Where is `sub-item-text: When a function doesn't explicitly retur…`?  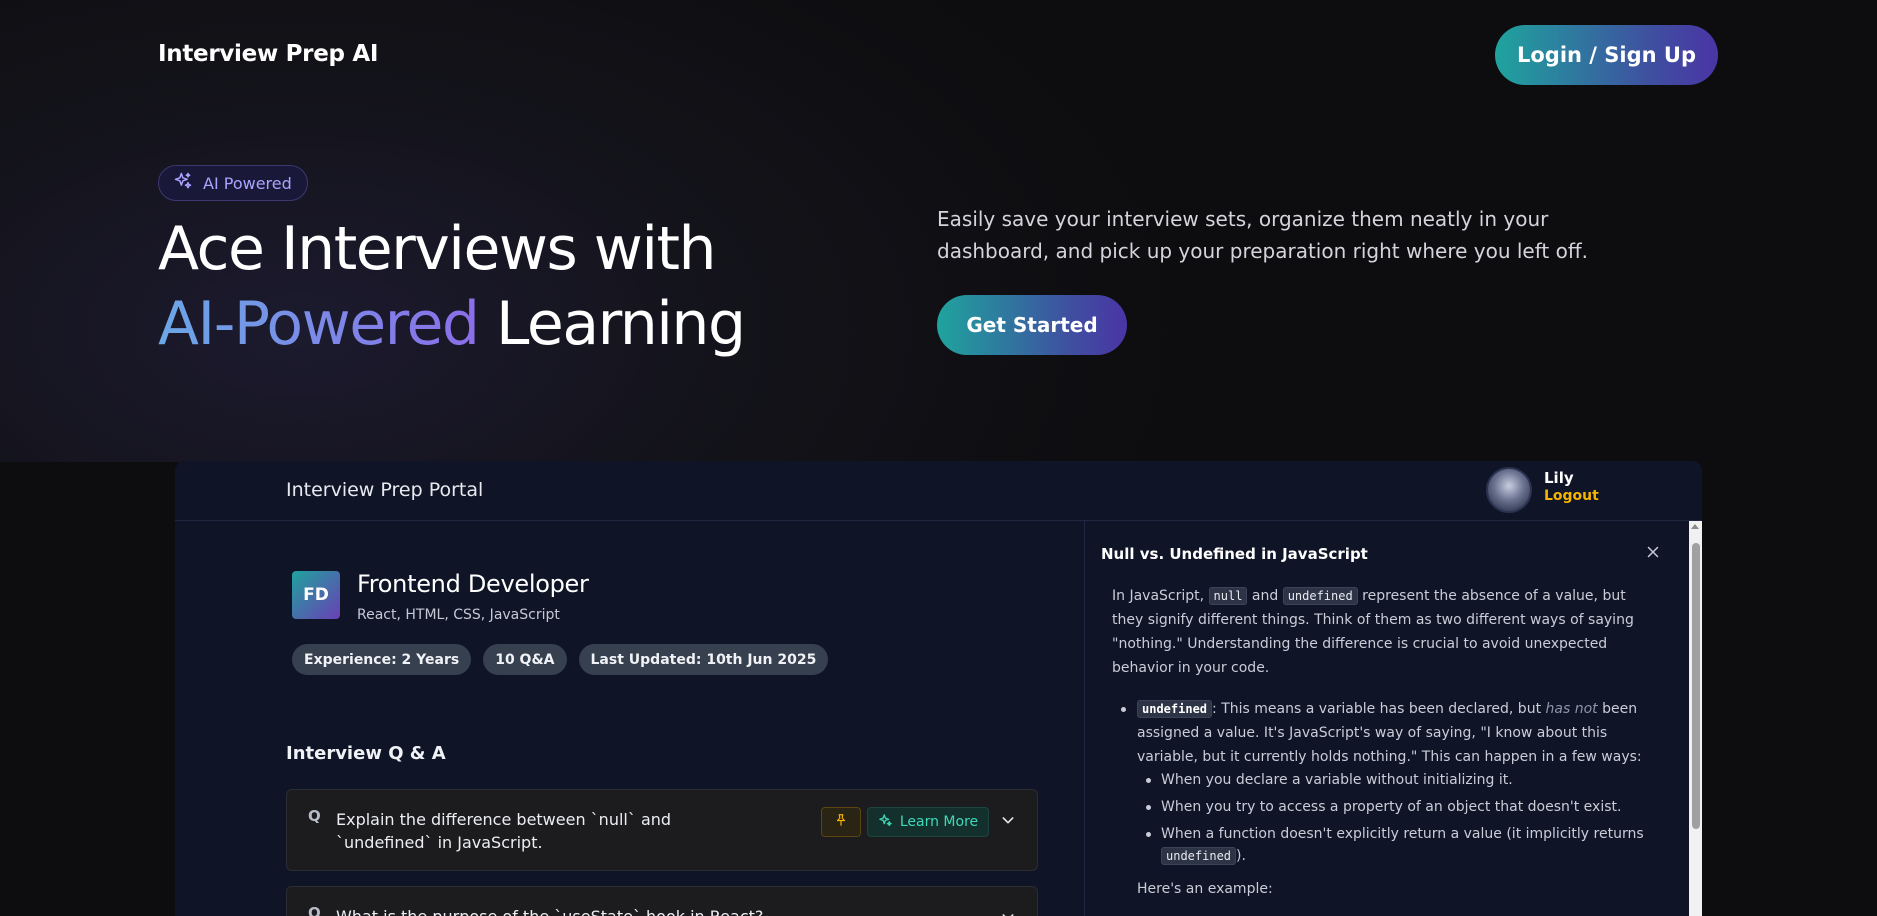 sub-item-text: When a function doesn't explicitly retur… is located at coordinates (1402, 834).